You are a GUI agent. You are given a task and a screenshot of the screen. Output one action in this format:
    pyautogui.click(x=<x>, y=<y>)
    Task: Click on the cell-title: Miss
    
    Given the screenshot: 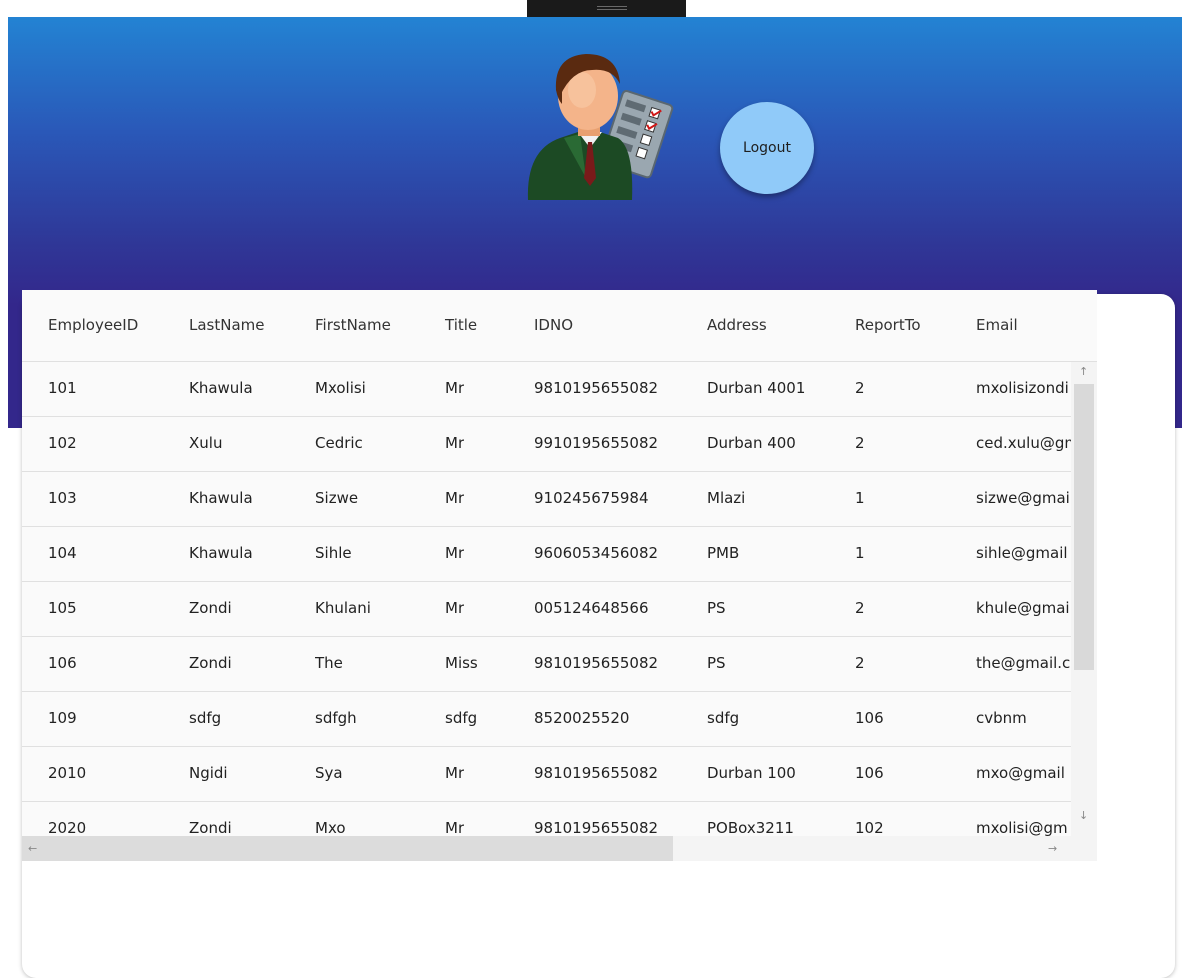 What is the action you would take?
    pyautogui.click(x=461, y=663)
    